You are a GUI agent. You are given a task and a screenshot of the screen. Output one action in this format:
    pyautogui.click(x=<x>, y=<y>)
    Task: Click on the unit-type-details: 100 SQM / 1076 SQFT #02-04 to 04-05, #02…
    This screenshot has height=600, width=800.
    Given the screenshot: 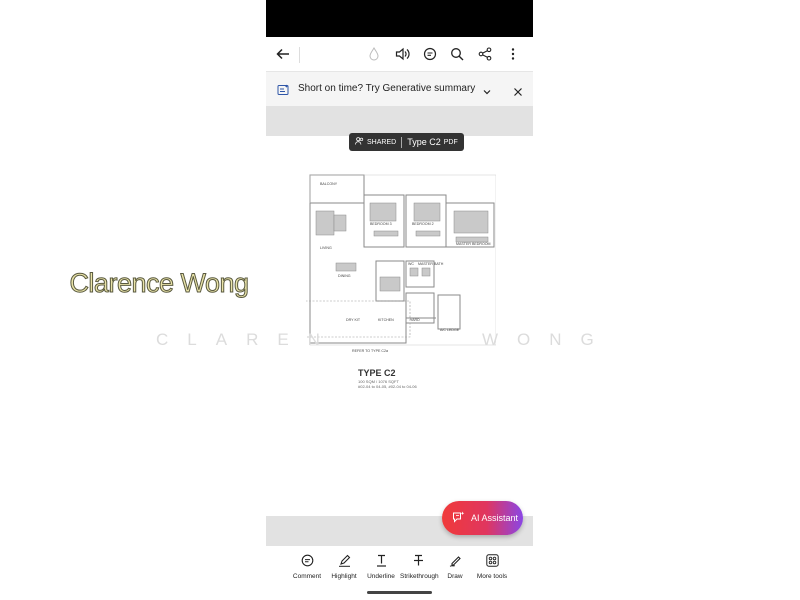 What is the action you would take?
    pyautogui.click(x=387, y=384)
    